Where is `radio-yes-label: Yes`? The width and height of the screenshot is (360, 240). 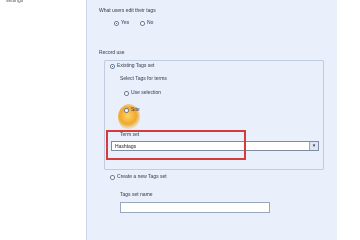 radio-yes-label: Yes is located at coordinates (125, 23).